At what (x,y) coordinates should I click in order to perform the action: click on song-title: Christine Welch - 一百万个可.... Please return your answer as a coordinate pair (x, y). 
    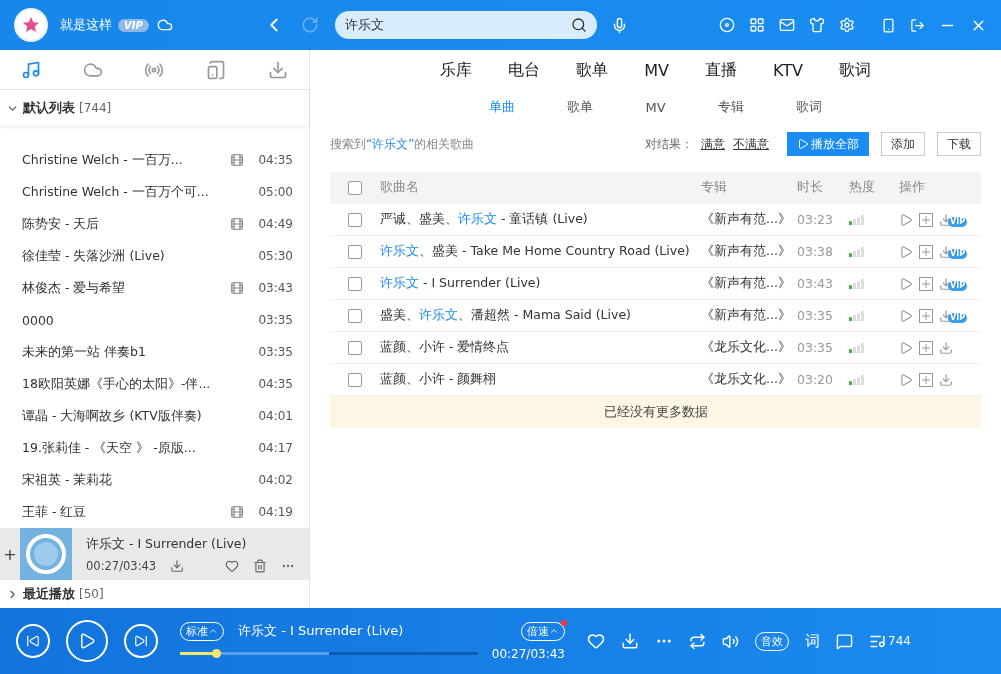
    Looking at the image, I should click on (133, 192).